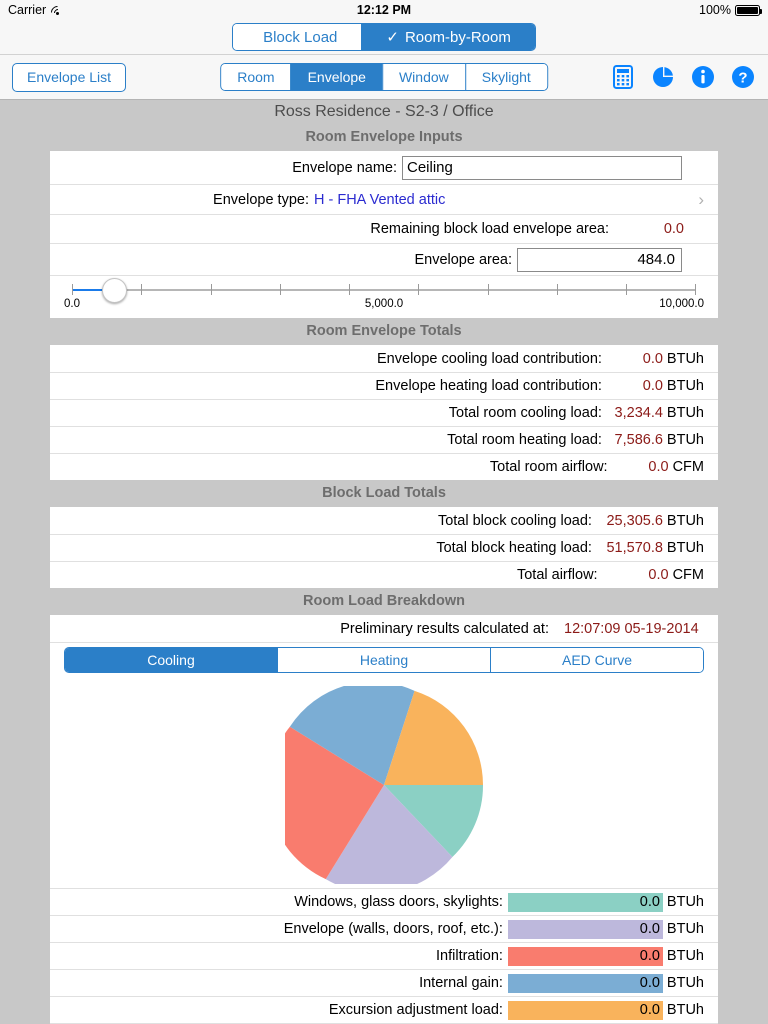  What do you see at coordinates (392, 37) in the screenshot?
I see `room-by-room-check-icon: ✓` at bounding box center [392, 37].